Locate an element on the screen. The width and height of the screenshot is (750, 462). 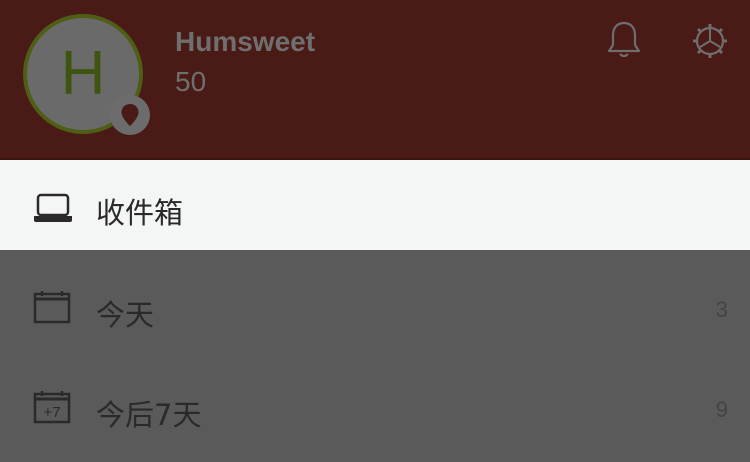
plus-seven-text: +7 is located at coordinates (51, 412).